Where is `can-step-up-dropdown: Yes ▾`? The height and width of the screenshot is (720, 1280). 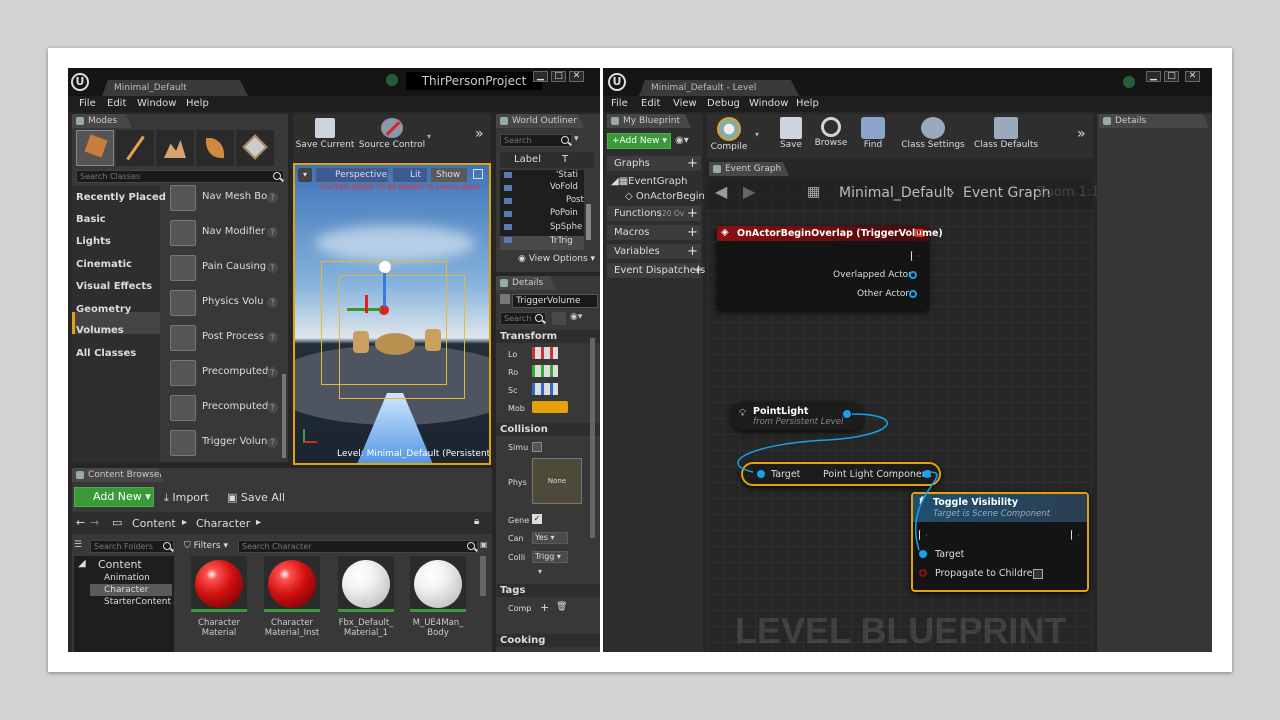 can-step-up-dropdown: Yes ▾ is located at coordinates (550, 538).